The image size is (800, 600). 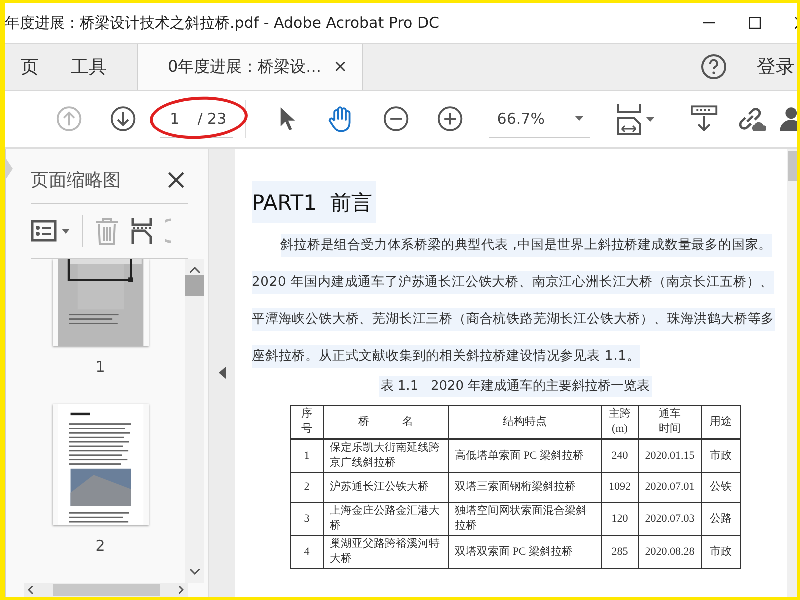 I want to click on table-cell: 公铁, so click(x=721, y=487).